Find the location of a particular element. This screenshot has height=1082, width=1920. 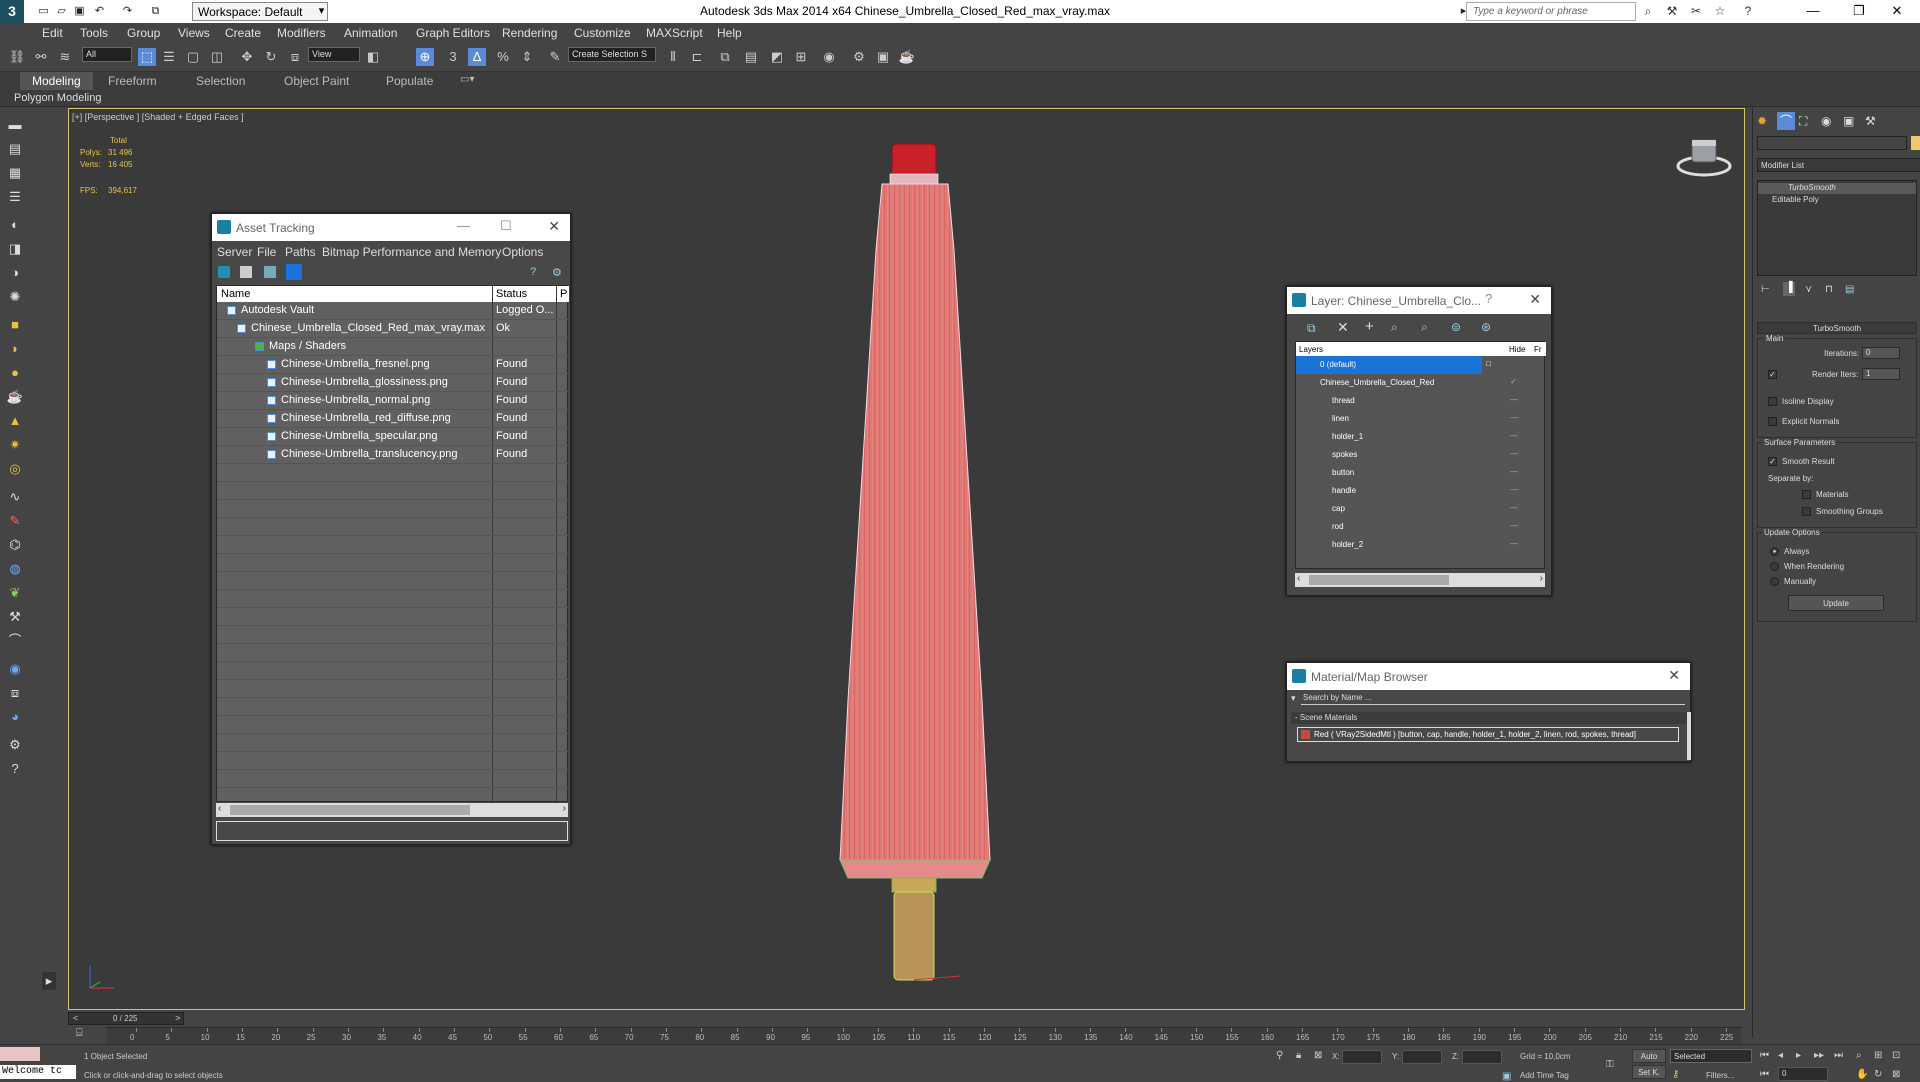

rect-selection-icon: ▢ is located at coordinates (193, 57).